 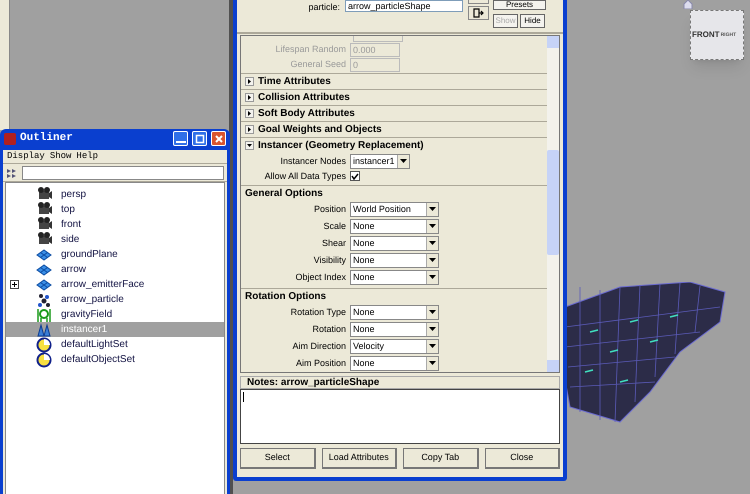 I want to click on field-label: Shear, so click(x=333, y=243).